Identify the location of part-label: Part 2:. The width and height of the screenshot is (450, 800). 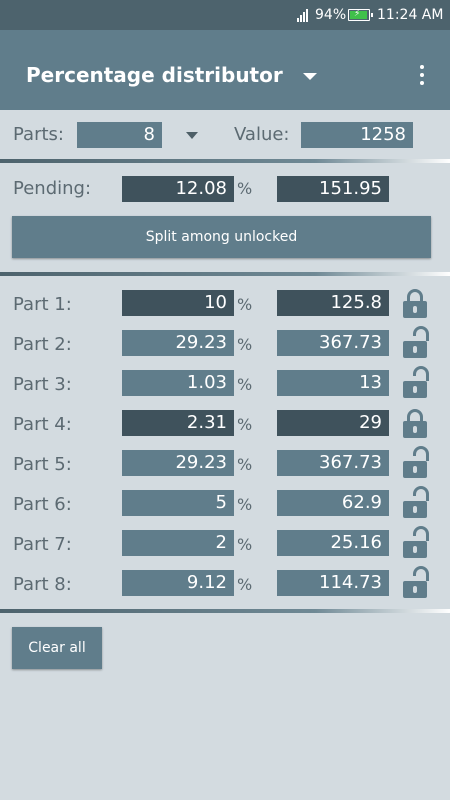
(42, 344).